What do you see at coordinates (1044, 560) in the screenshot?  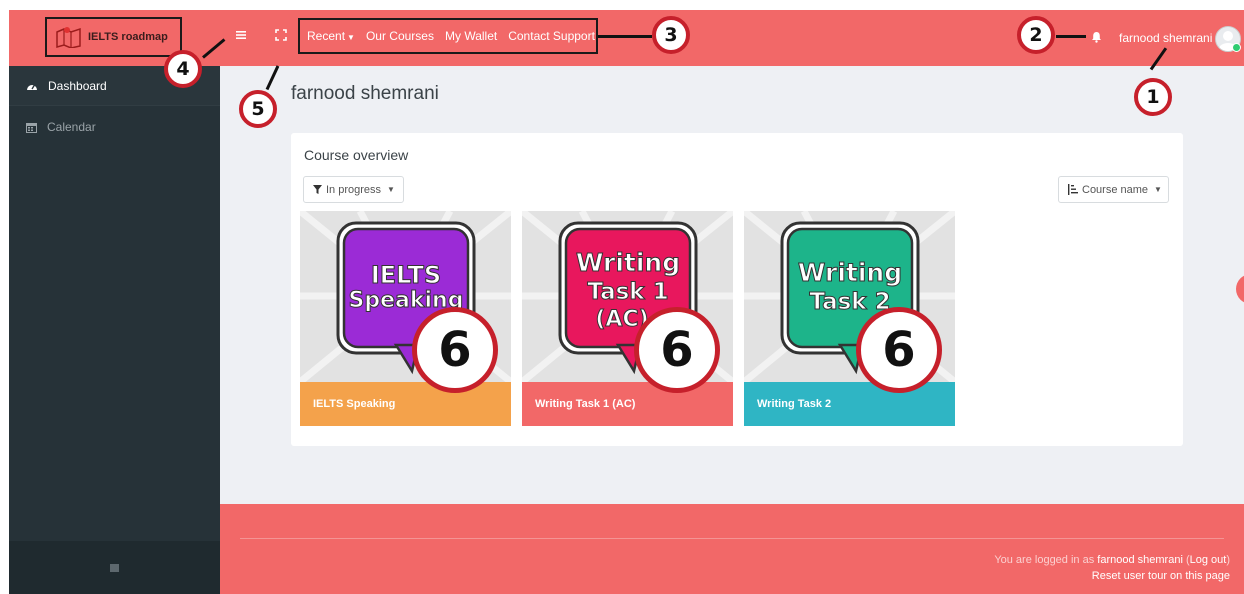 I see `logged-in-prefix: You are logged in as` at bounding box center [1044, 560].